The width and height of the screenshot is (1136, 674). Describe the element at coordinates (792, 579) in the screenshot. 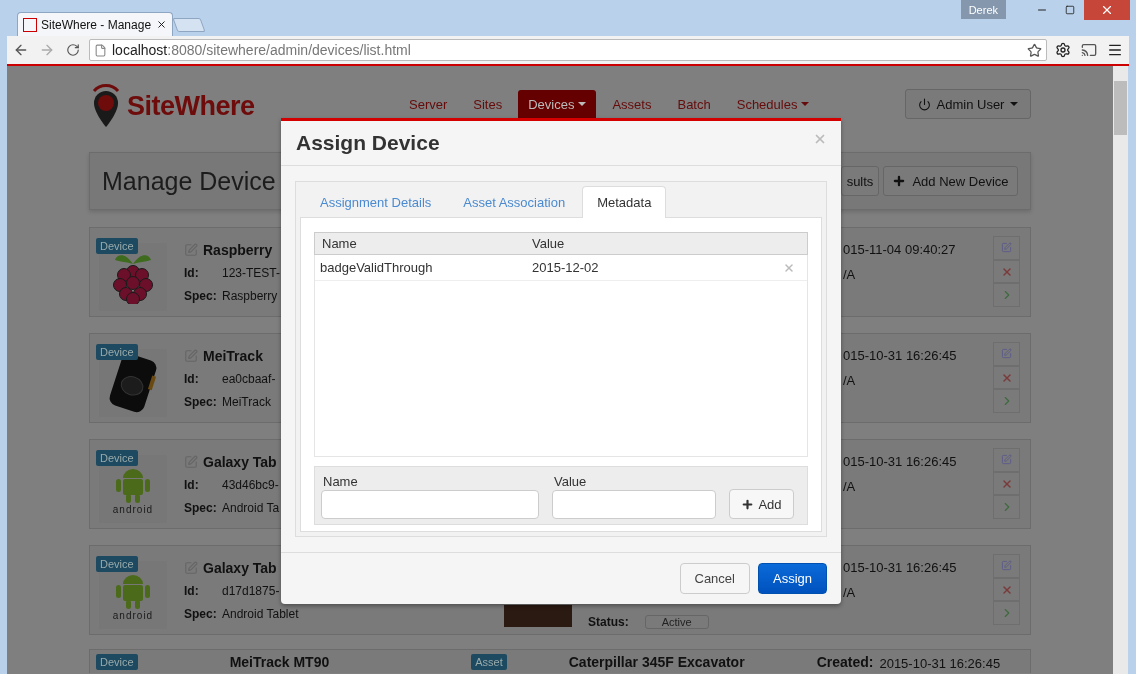

I see `assign-button: Assign` at that location.